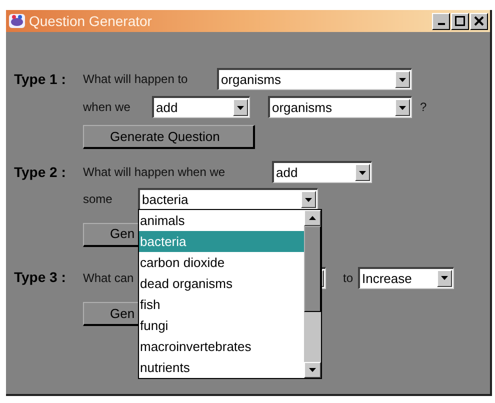 The width and height of the screenshot is (495, 403). What do you see at coordinates (136, 79) in the screenshot?
I see `prompt-text: What will happen to` at bounding box center [136, 79].